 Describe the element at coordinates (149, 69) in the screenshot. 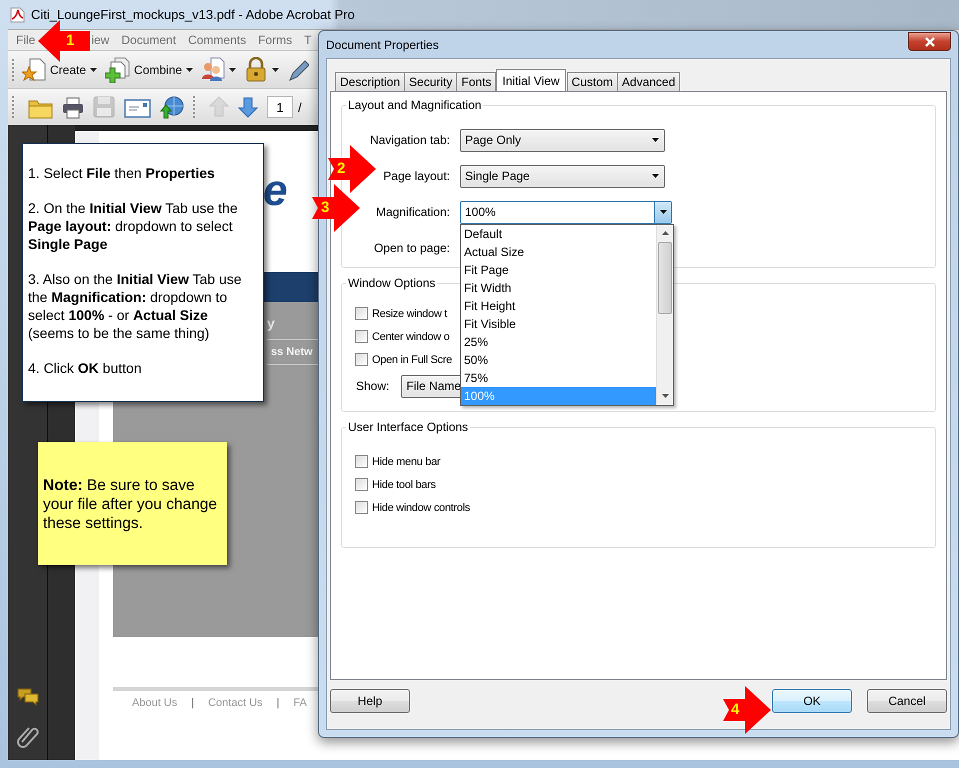

I see `toolbar-button: Combine` at that location.